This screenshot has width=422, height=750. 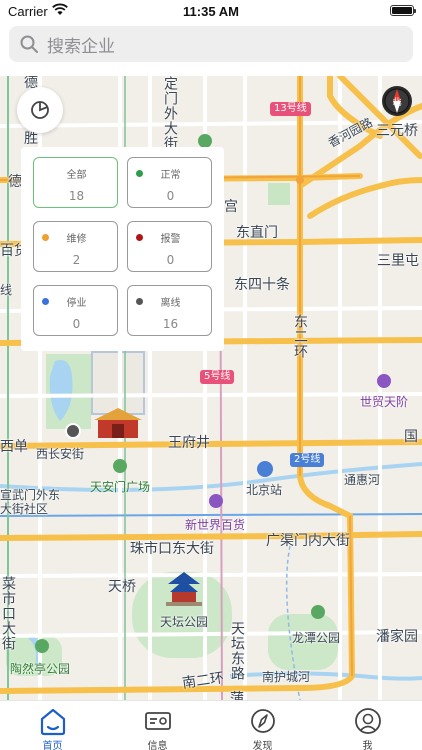 What do you see at coordinates (231, 207) in the screenshot?
I see `map-label: 宫` at bounding box center [231, 207].